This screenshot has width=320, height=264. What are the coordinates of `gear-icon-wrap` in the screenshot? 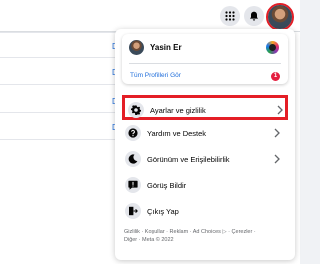 It's located at (136, 110).